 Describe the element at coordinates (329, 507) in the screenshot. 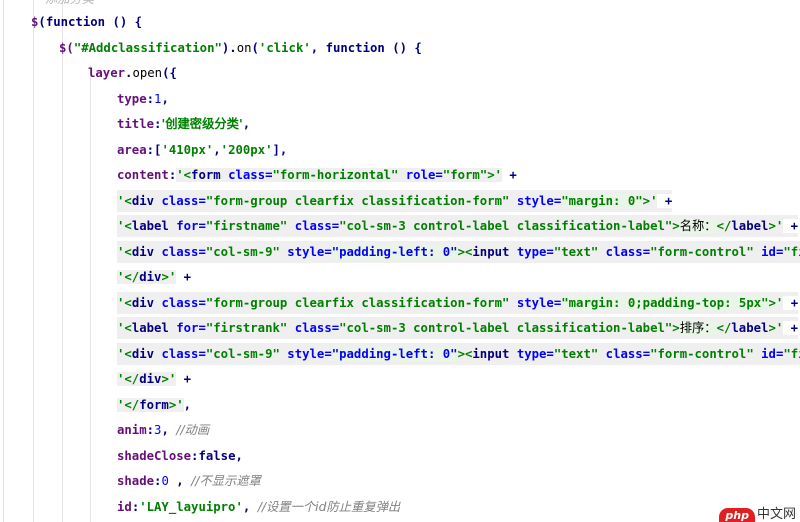

I see `code-token: //设置一个id防止重复弹出` at that location.